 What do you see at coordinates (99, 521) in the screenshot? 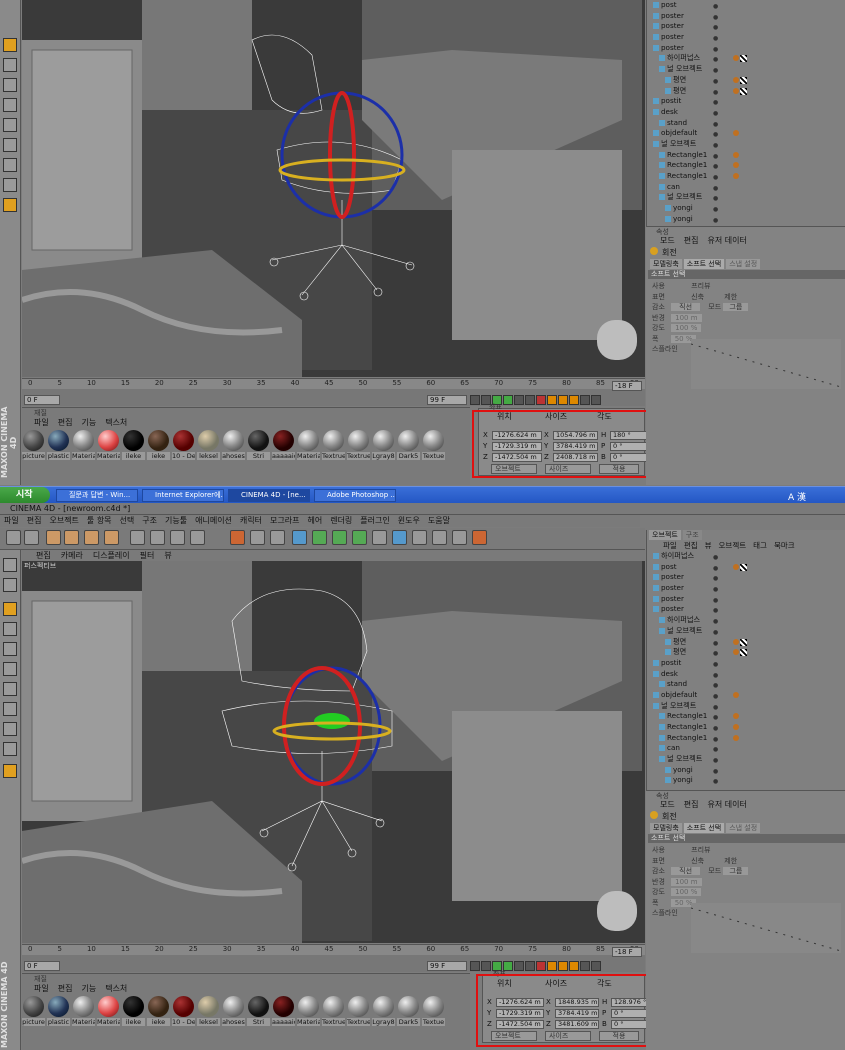
I see `menu-tools: 툴 항목` at bounding box center [99, 521].